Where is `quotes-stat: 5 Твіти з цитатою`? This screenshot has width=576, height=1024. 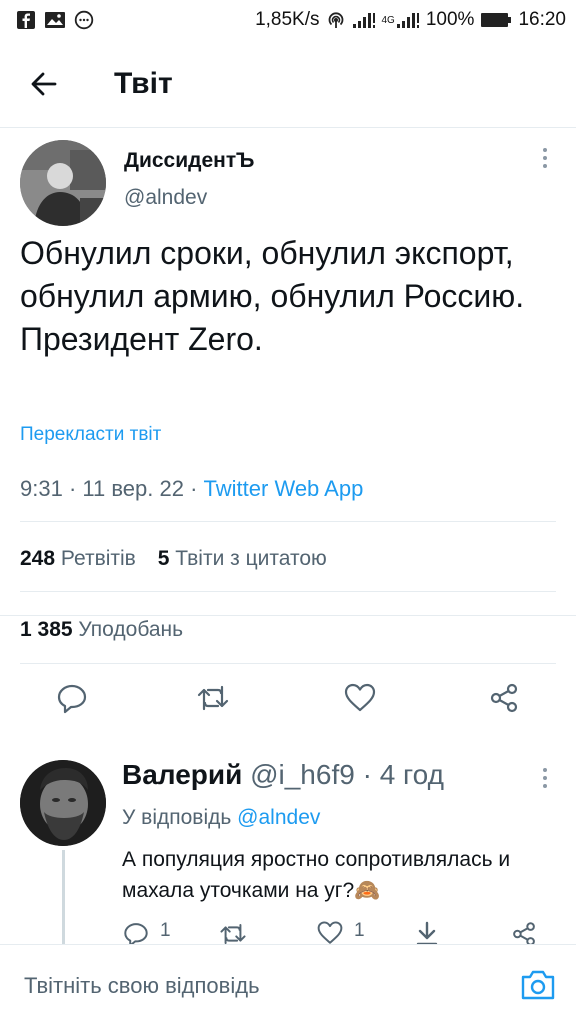
quotes-stat: 5 Твіти з цитатою is located at coordinates (242, 558).